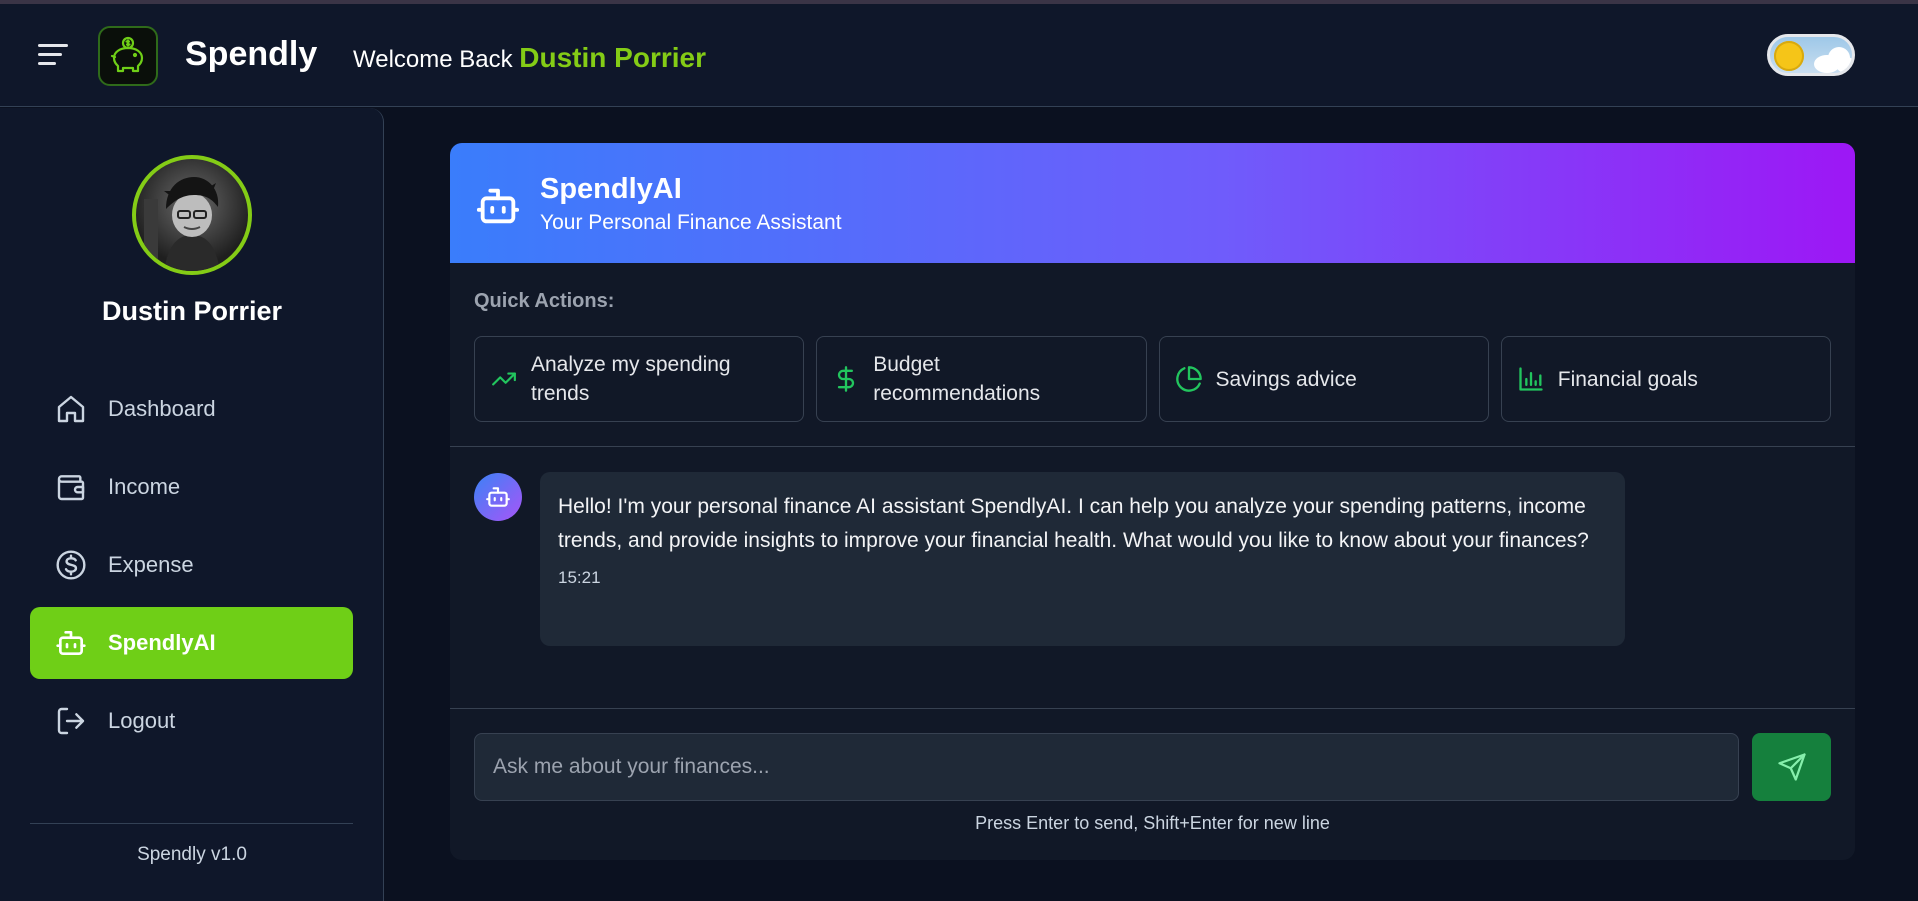 The width and height of the screenshot is (1918, 901). Describe the element at coordinates (1627, 379) in the screenshot. I see `quick-action-label: Financial goals` at that location.